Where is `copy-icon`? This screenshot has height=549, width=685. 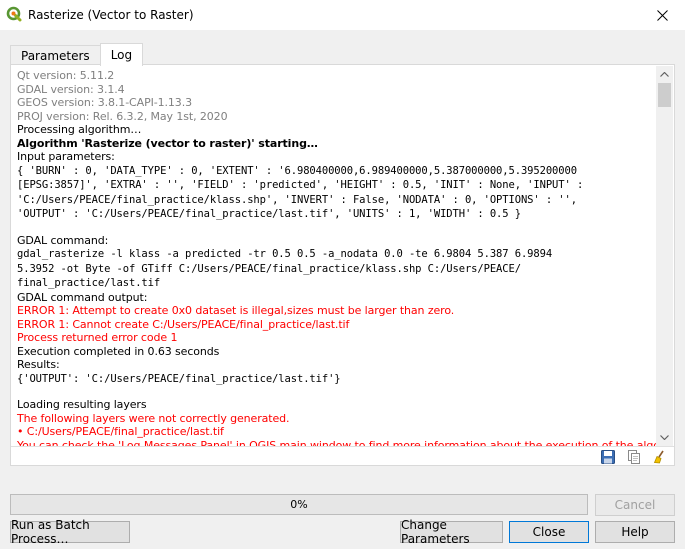
copy-icon is located at coordinates (634, 457).